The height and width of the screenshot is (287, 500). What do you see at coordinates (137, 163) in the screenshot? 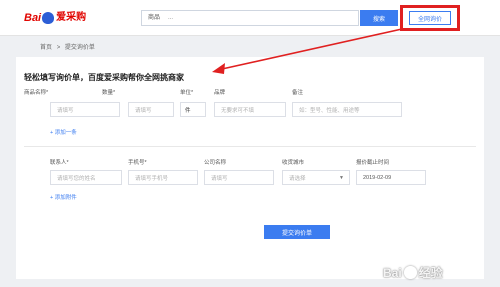
I see `label-phone: 手机号*` at bounding box center [137, 163].